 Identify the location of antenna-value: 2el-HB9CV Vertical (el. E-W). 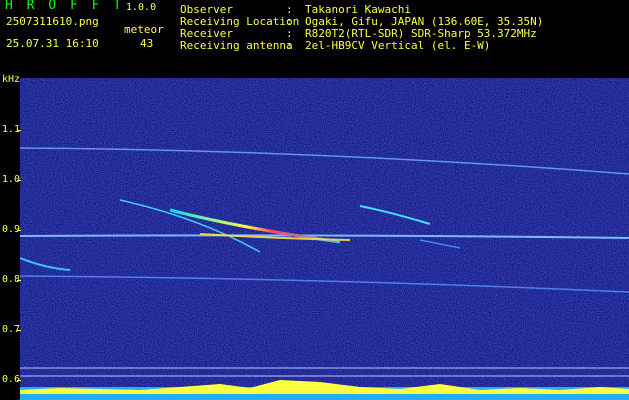
(398, 45).